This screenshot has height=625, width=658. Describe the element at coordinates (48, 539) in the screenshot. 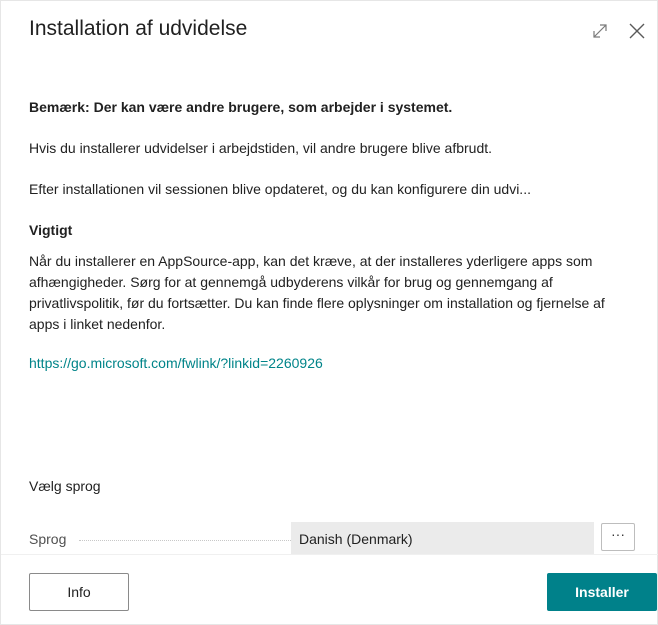

I see `language-field-label: Sprog` at that location.